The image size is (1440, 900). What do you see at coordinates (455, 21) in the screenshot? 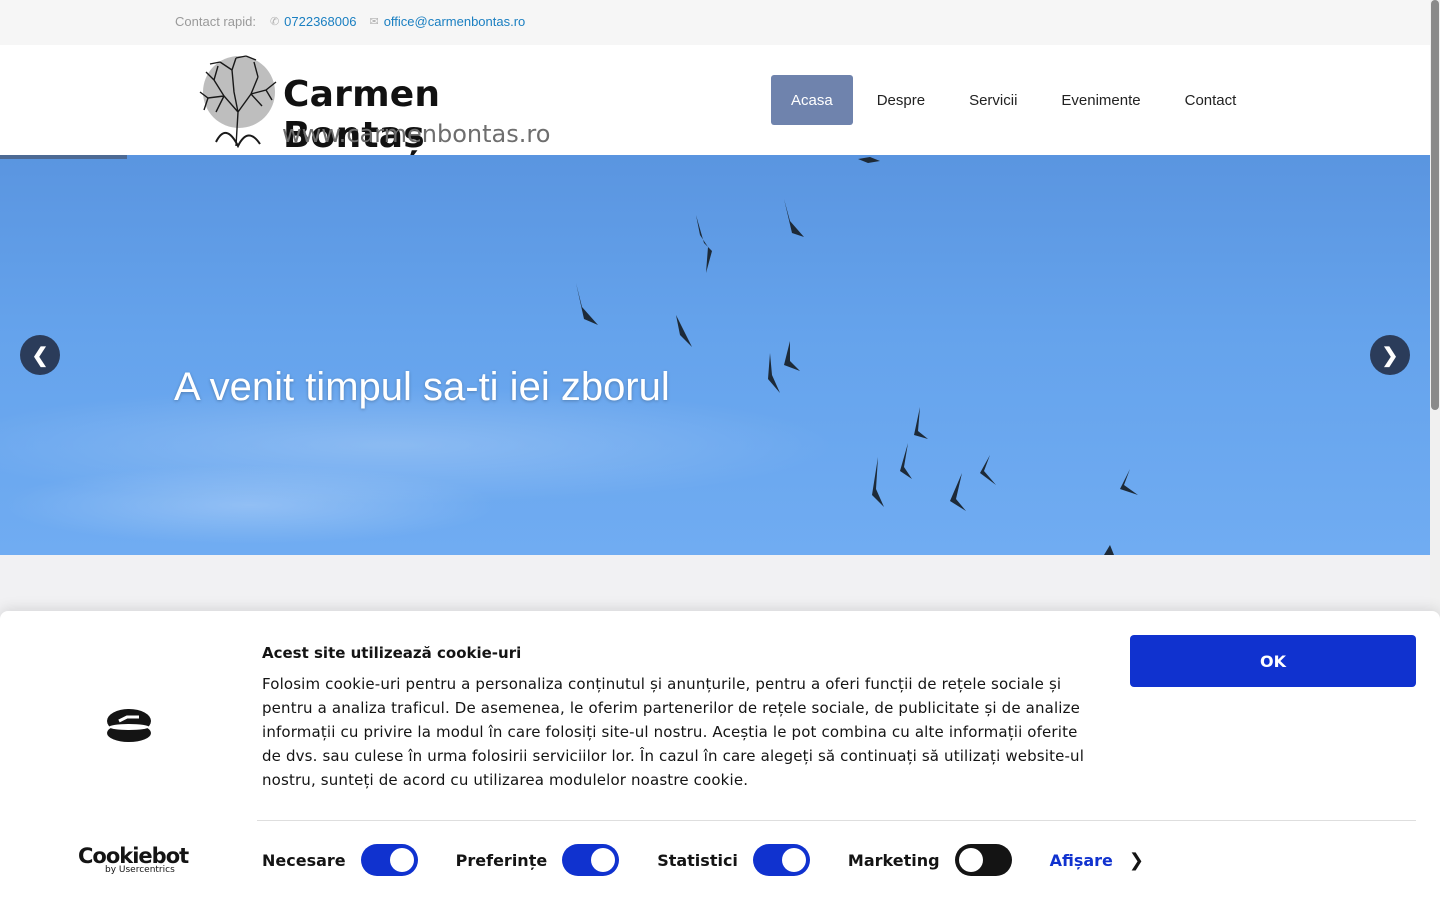
I see `email-link: office@carmenbontas.ro` at bounding box center [455, 21].